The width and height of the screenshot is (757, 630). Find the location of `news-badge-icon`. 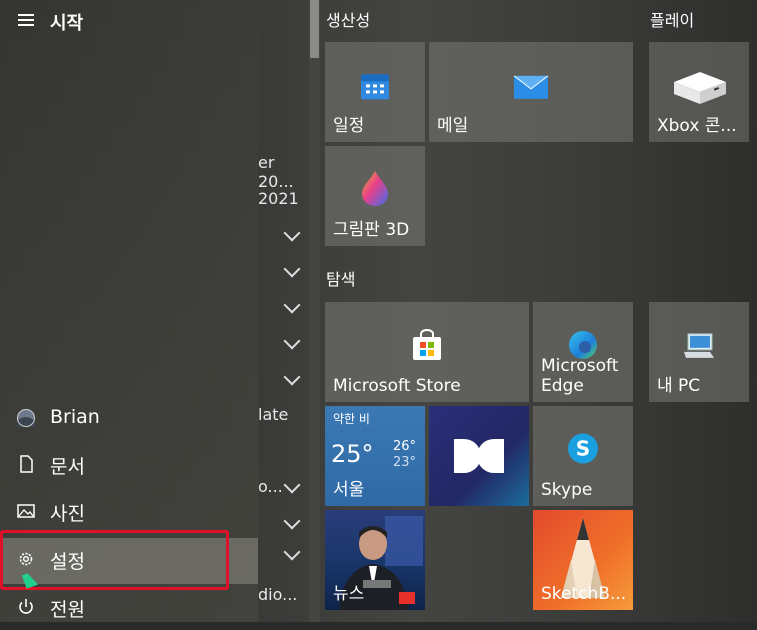

news-badge-icon is located at coordinates (407, 598).